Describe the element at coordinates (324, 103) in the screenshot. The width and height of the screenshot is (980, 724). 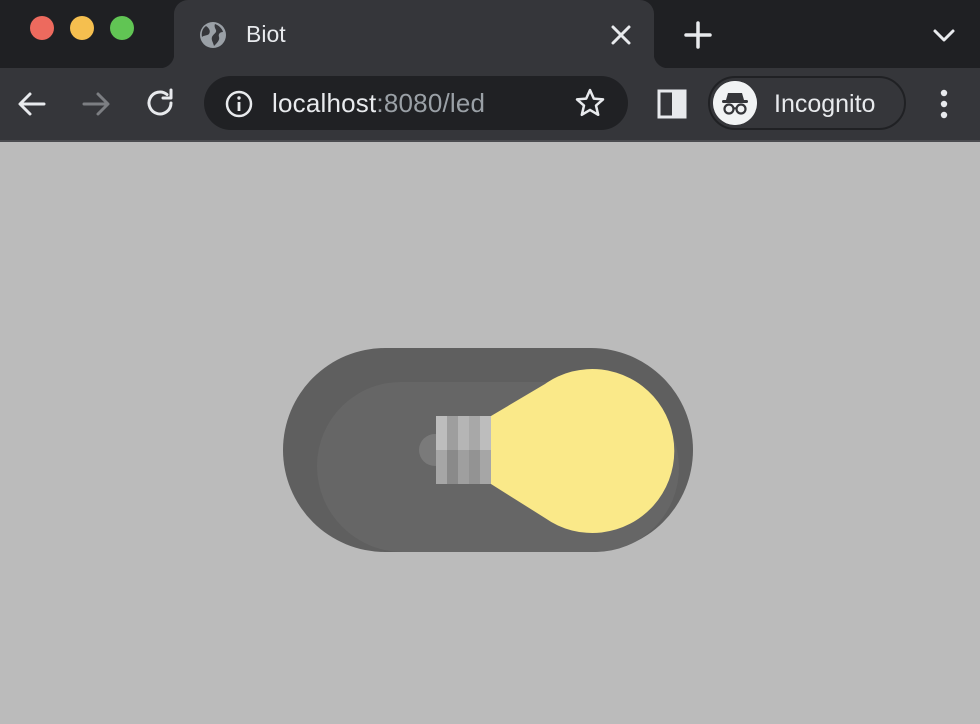
I see `url-host: localhost` at that location.